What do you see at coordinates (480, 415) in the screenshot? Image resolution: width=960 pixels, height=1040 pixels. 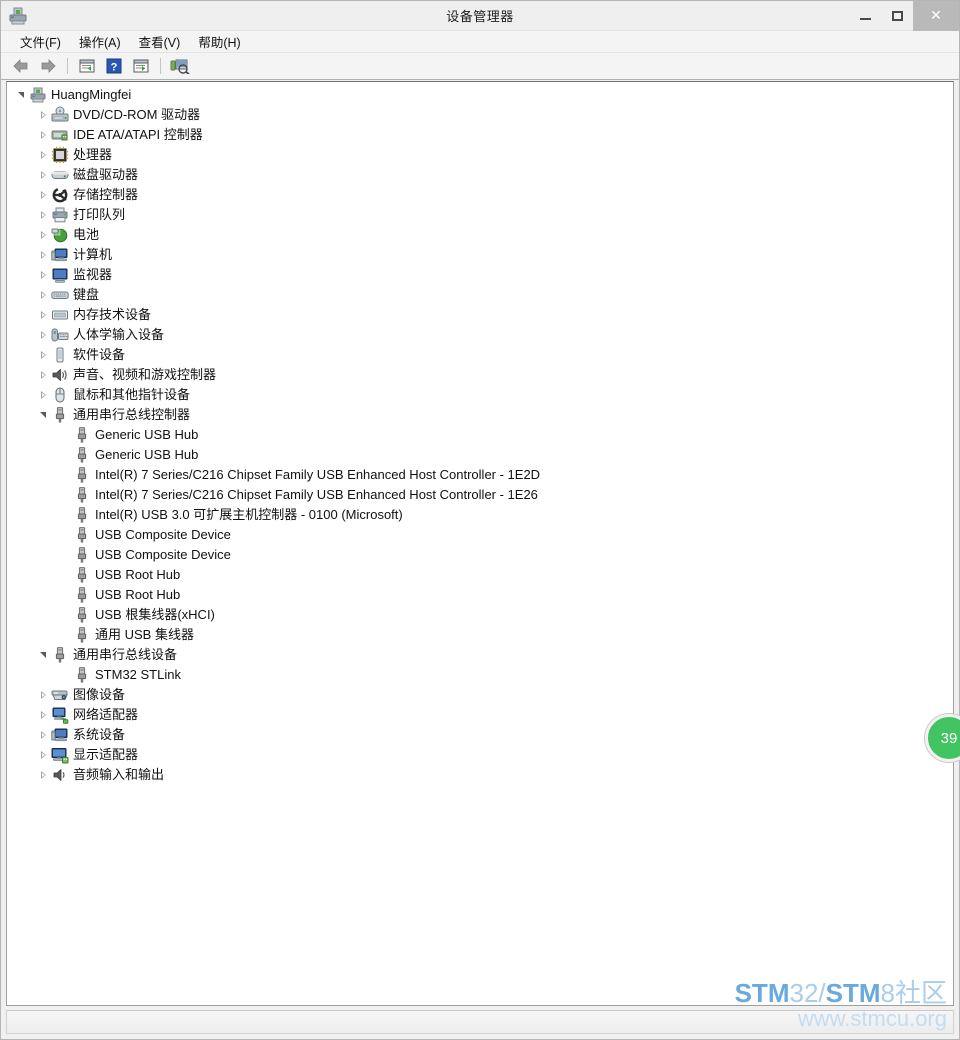 I see `tree-node: 通用串行总线控制器` at bounding box center [480, 415].